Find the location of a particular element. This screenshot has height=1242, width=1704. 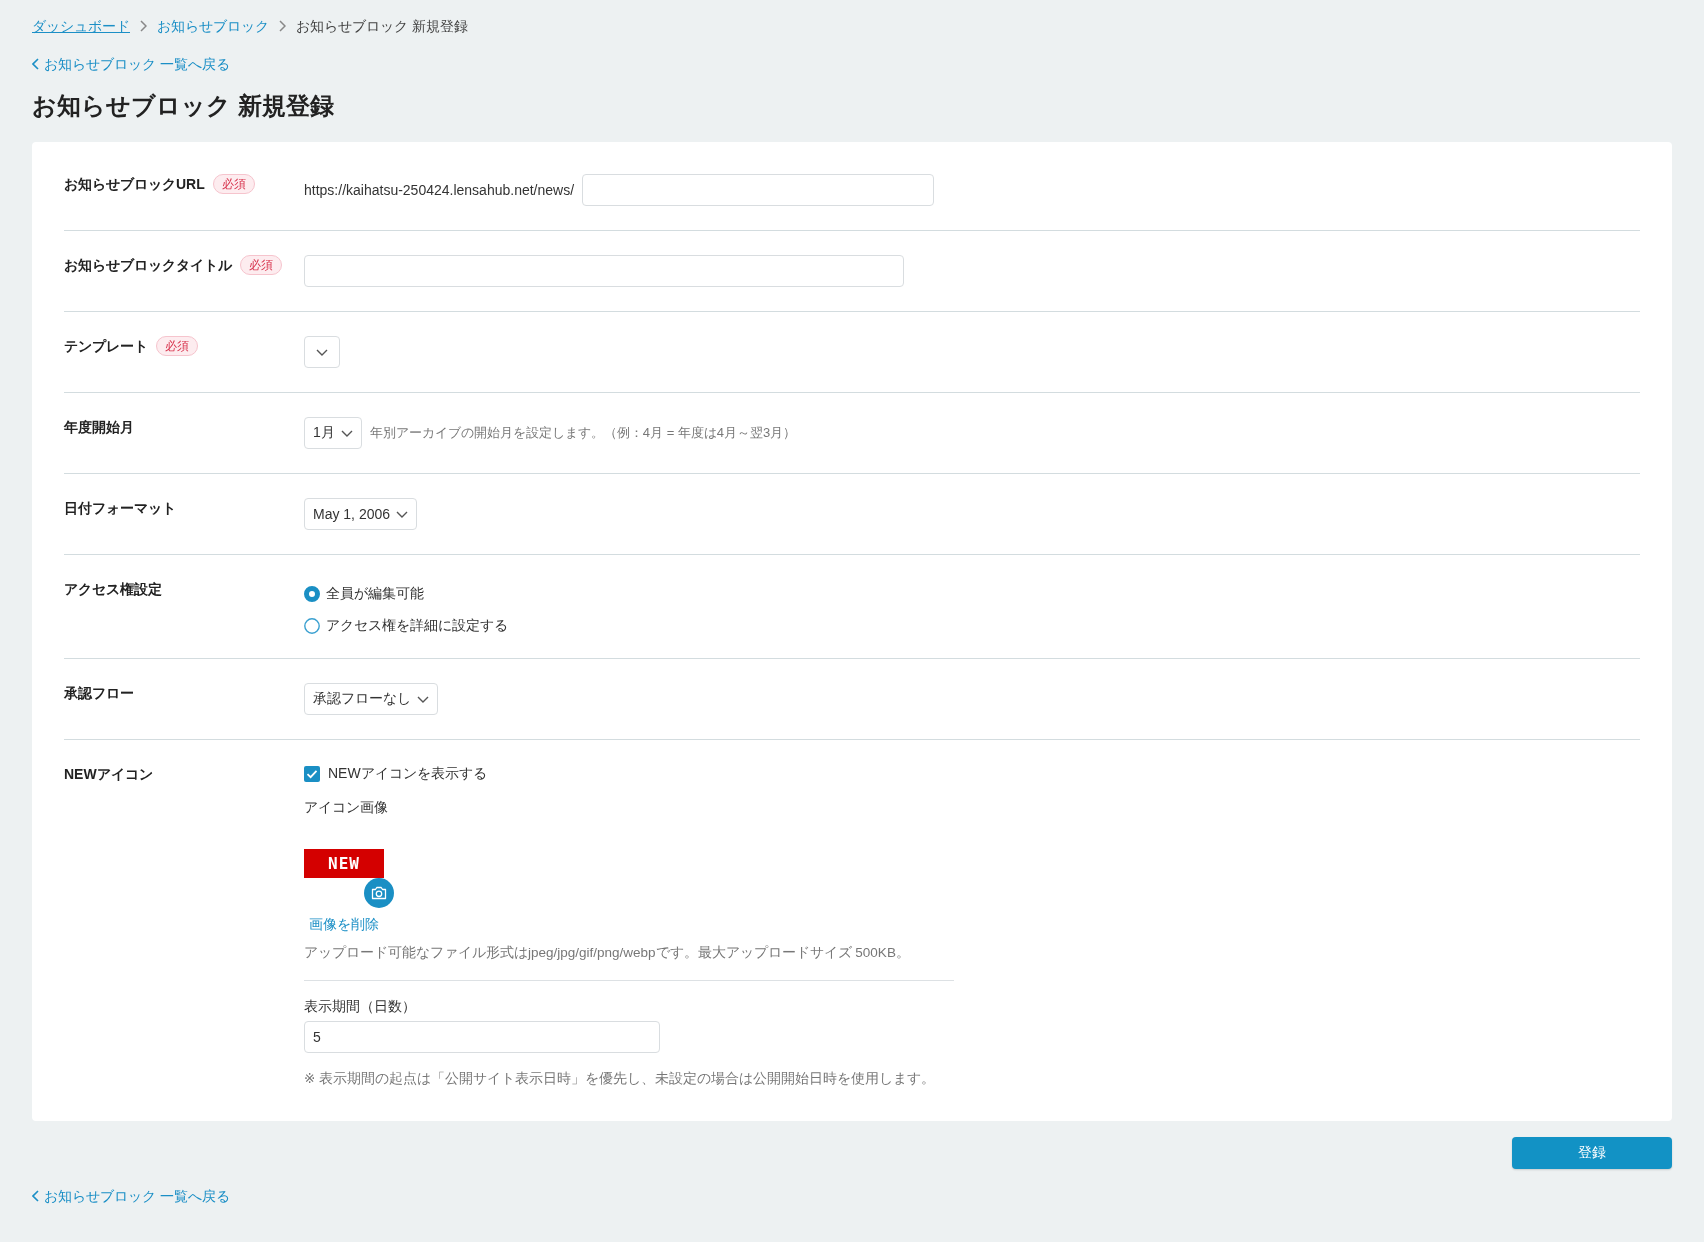

select-dropdown is located at coordinates (322, 352).